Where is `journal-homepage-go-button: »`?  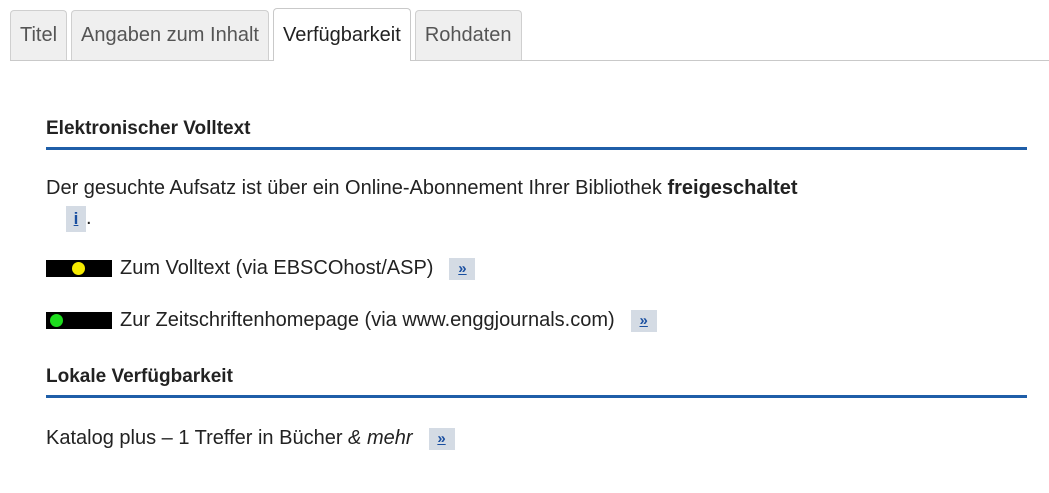 journal-homepage-go-button: » is located at coordinates (643, 320).